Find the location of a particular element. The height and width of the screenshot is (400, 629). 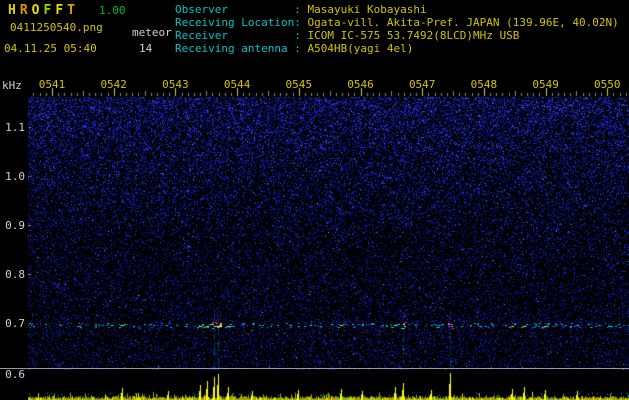

freq-tick-label: 1.1 is located at coordinates (15, 127).